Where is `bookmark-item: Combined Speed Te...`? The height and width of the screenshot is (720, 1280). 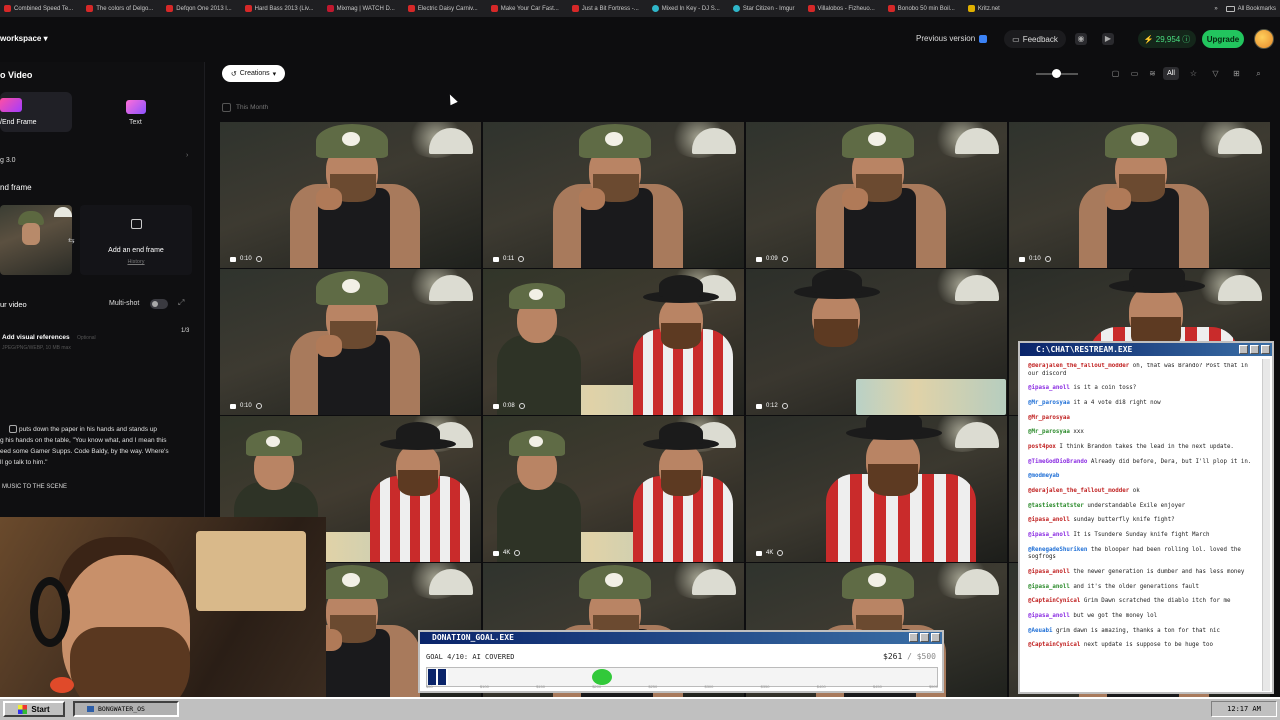 bookmark-item: Combined Speed Te... is located at coordinates (38, 8).